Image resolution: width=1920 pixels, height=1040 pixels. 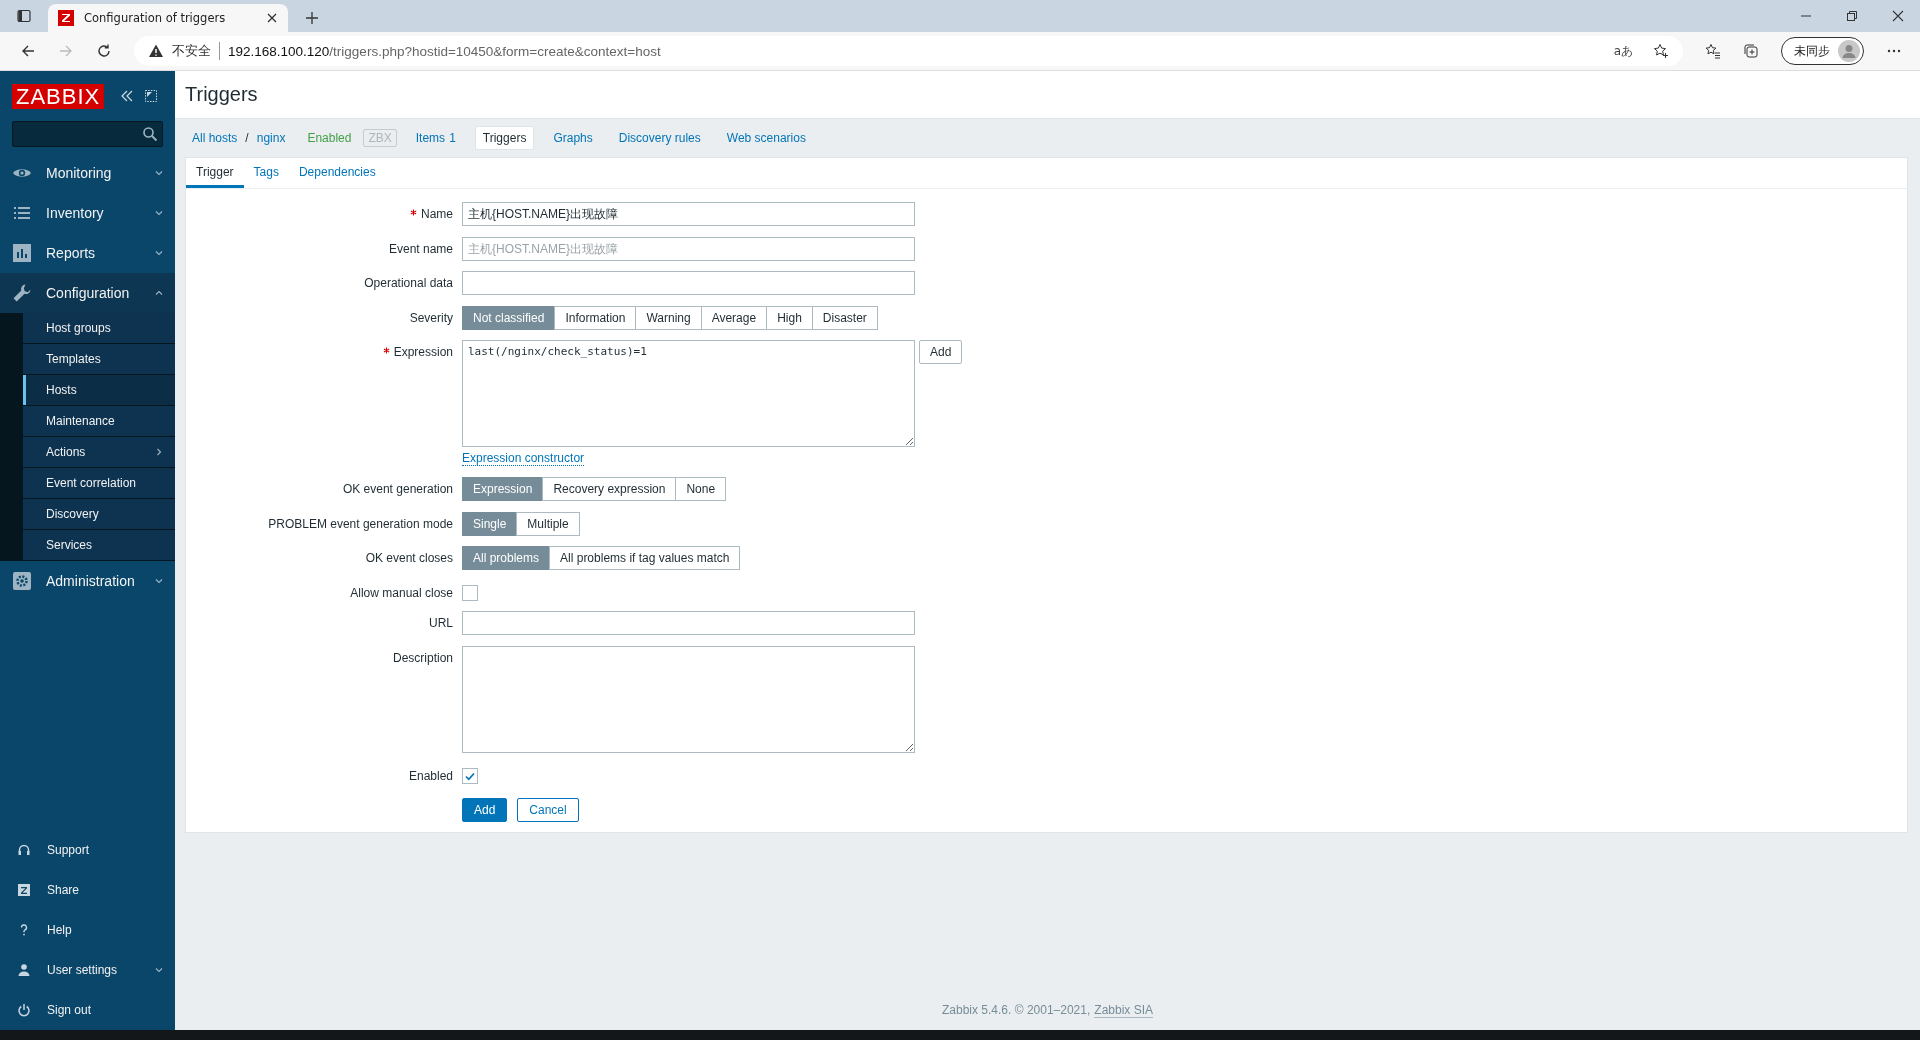 I want to click on segment-option: High, so click(x=789, y=317).